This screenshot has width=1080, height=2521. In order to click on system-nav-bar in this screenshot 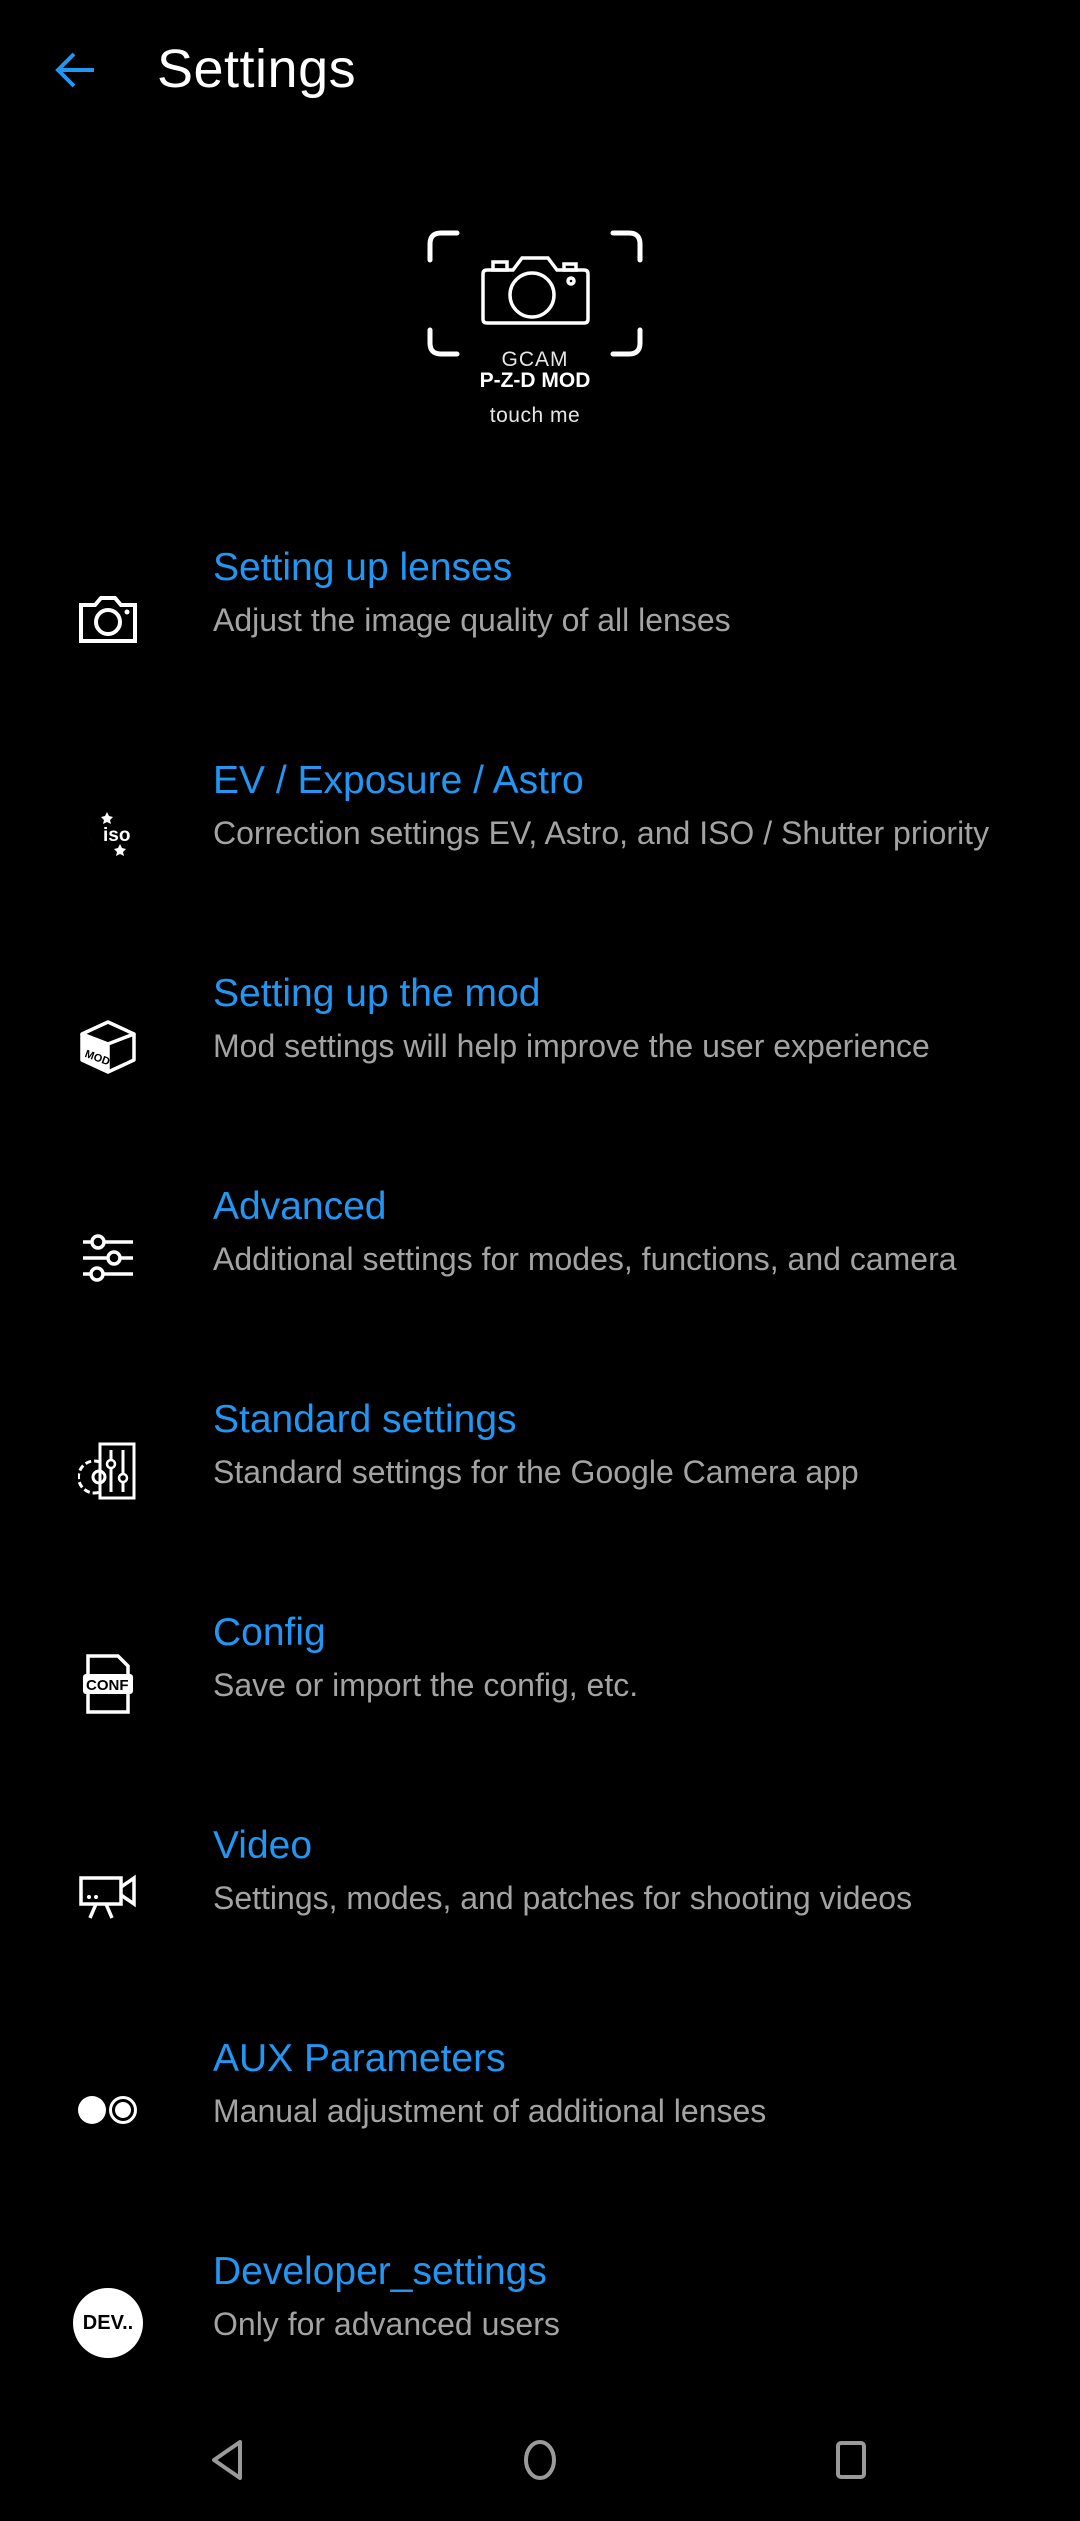, I will do `click(540, 2460)`.